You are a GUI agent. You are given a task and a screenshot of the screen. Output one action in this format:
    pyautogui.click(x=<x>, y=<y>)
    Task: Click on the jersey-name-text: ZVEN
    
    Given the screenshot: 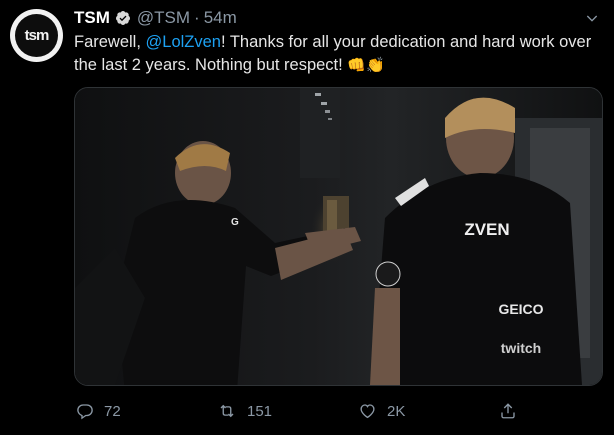 What is the action you would take?
    pyautogui.click(x=486, y=229)
    